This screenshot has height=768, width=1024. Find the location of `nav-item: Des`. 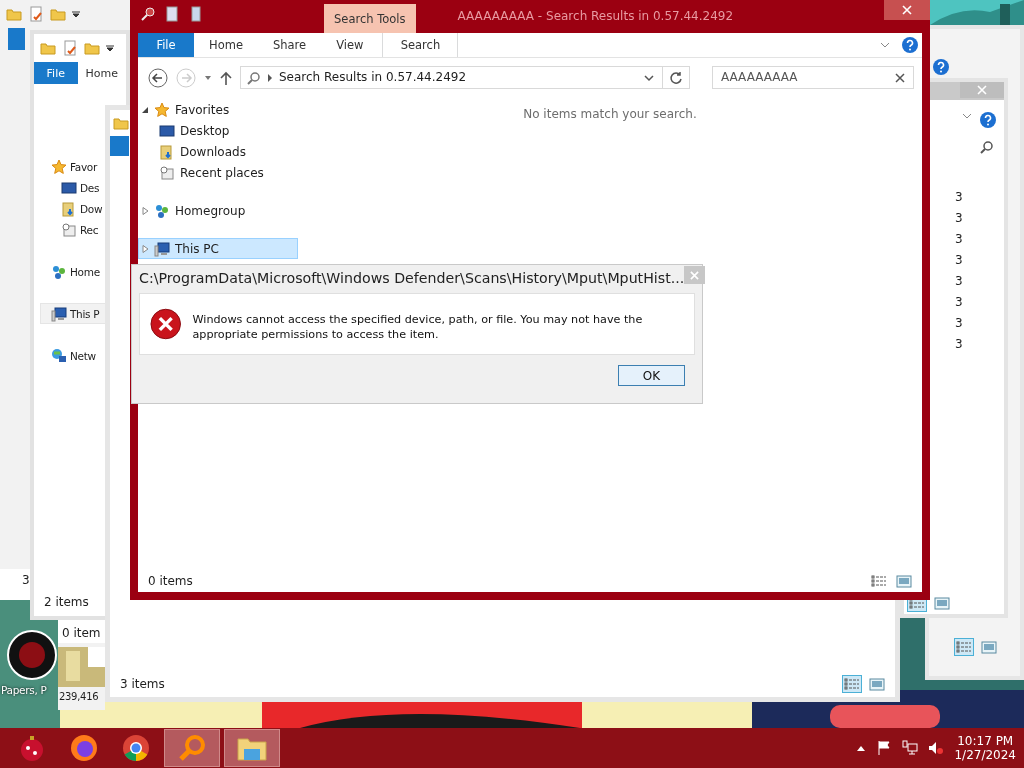

nav-item: Des is located at coordinates (90, 187).